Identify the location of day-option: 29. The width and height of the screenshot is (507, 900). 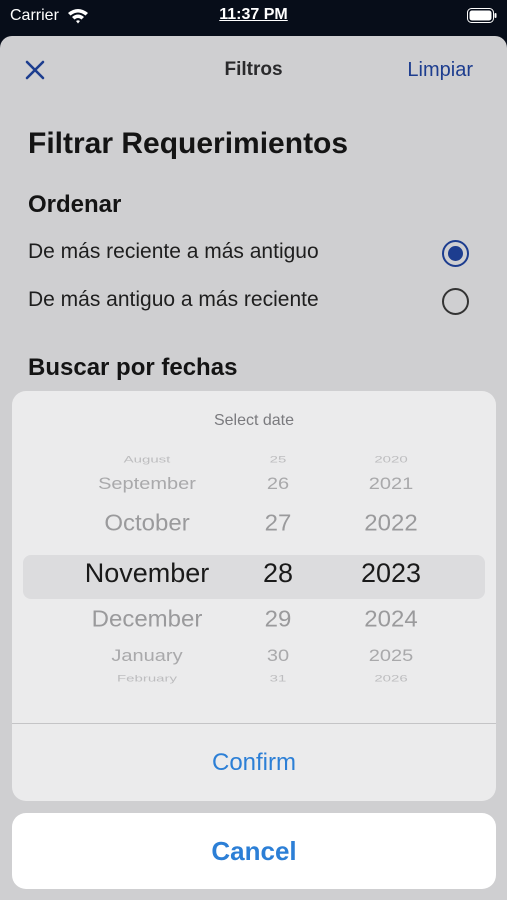
(278, 620).